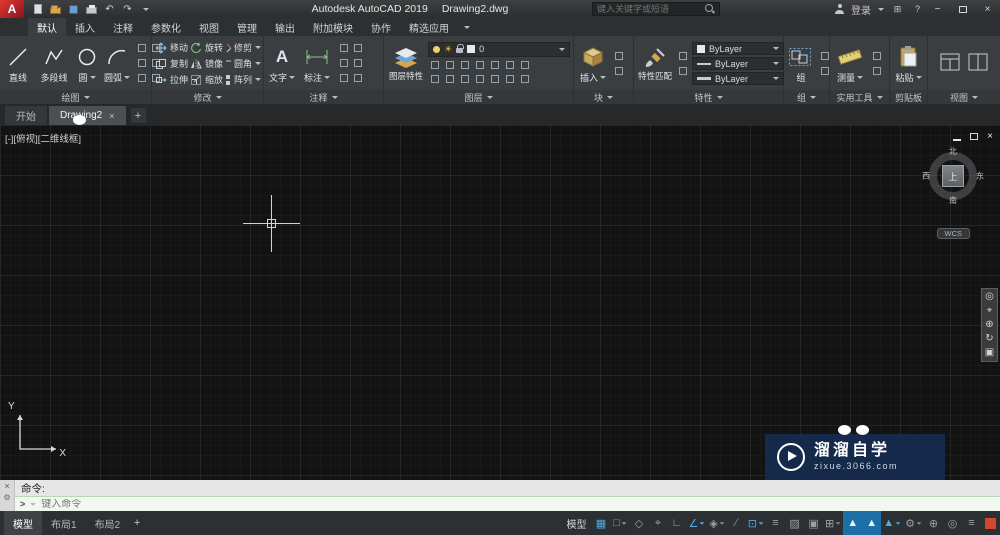  I want to click on viewcube-top-face: 上, so click(953, 176).